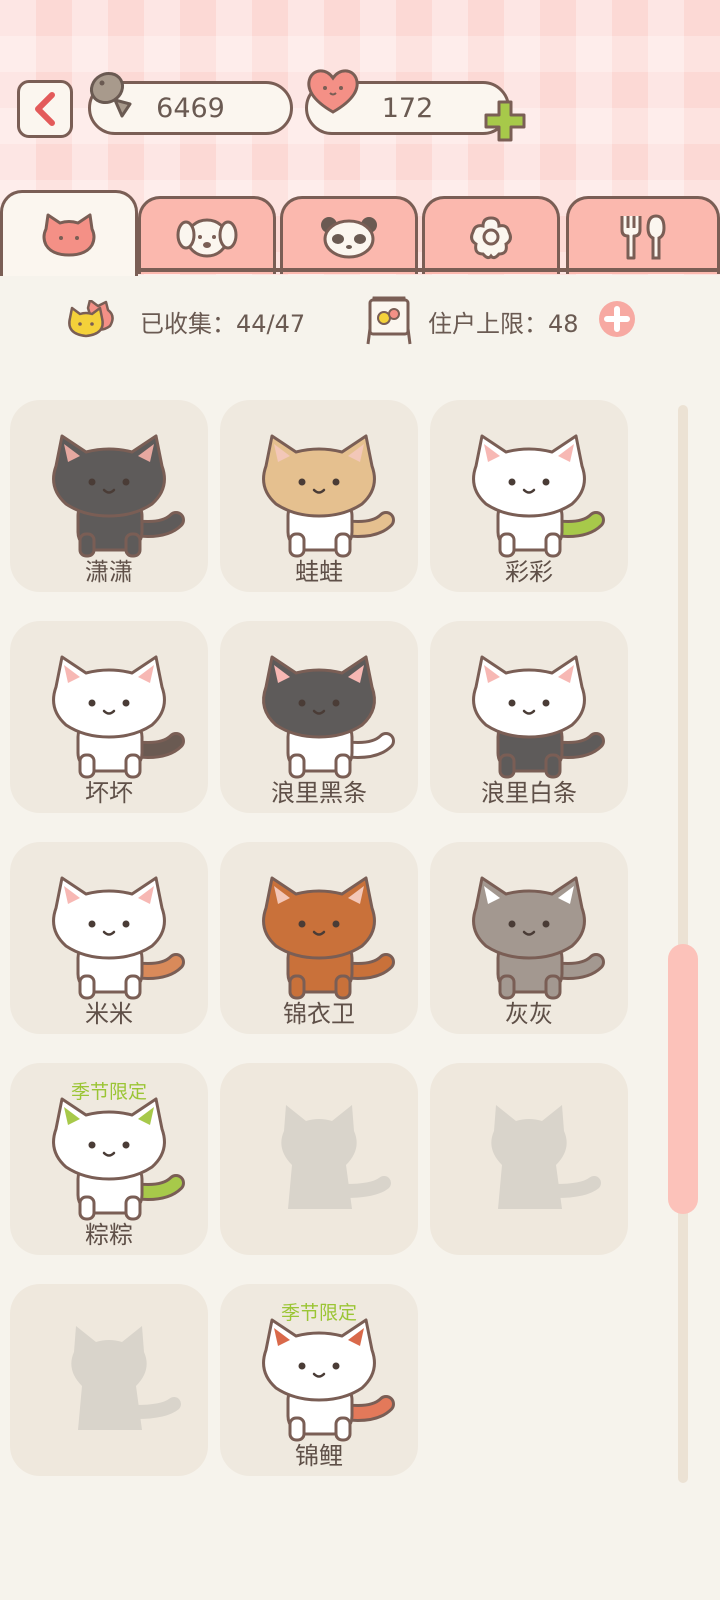 The image size is (720, 1600). What do you see at coordinates (503, 324) in the screenshot?
I see `resident-capacity: 住户上限：48` at bounding box center [503, 324].